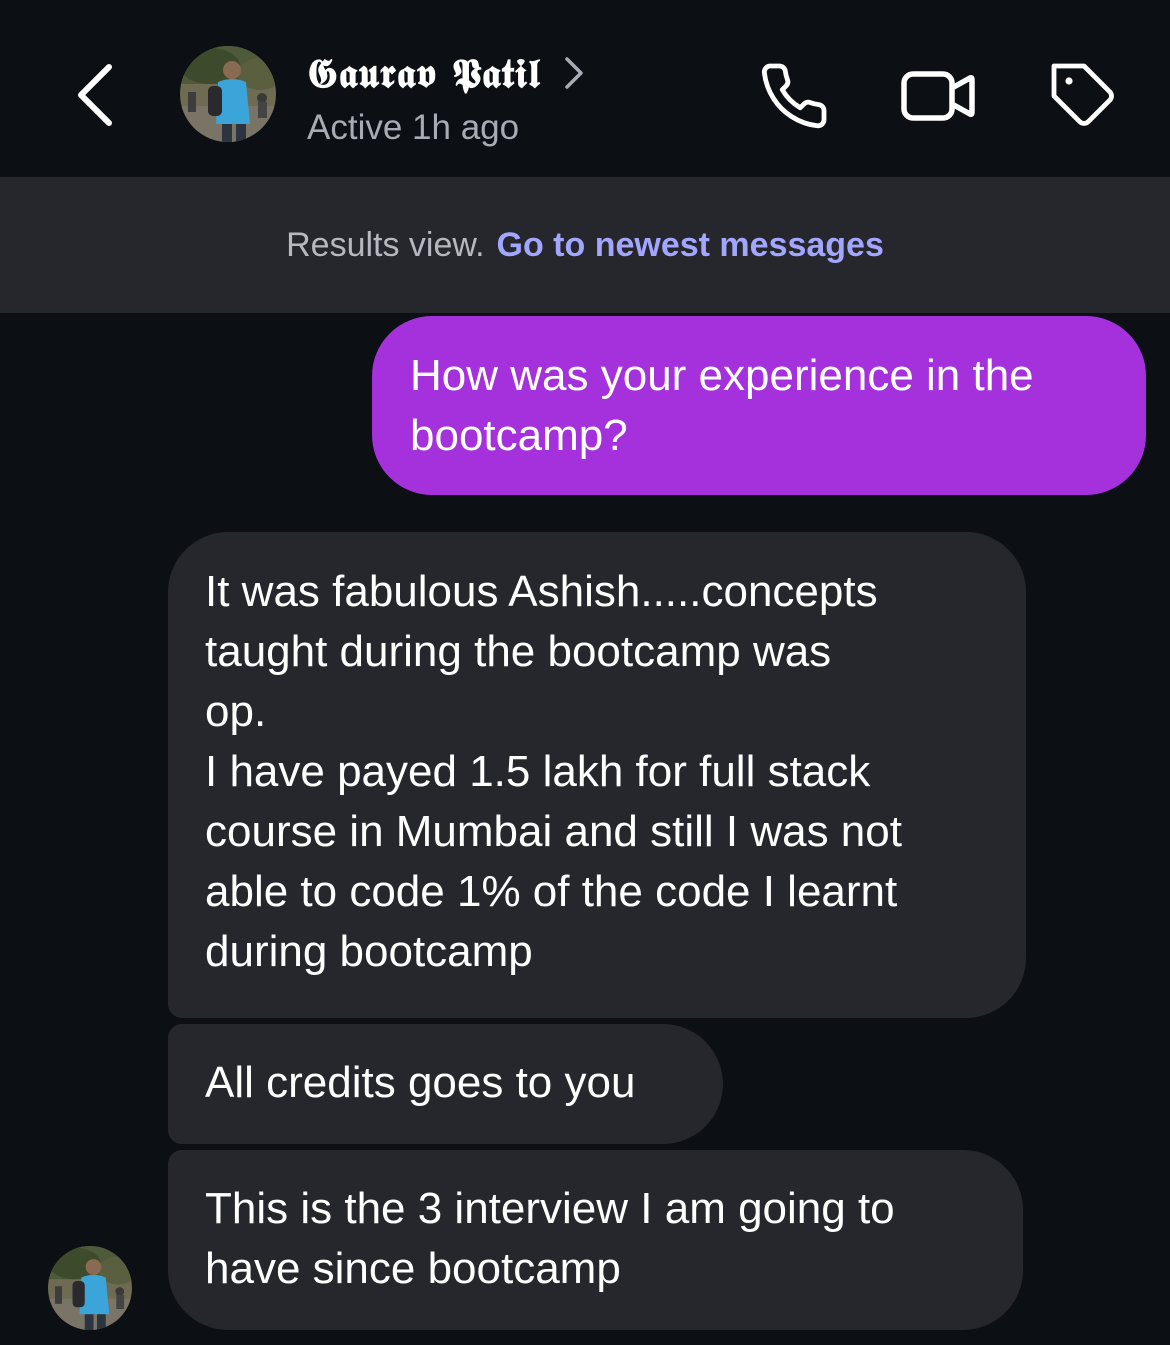  What do you see at coordinates (424, 73) in the screenshot?
I see `contact-name: 𝕲𝖆𝖚𝖗𝖆𝖛 𝕻𝖆𝖙𝖎𝖑` at bounding box center [424, 73].